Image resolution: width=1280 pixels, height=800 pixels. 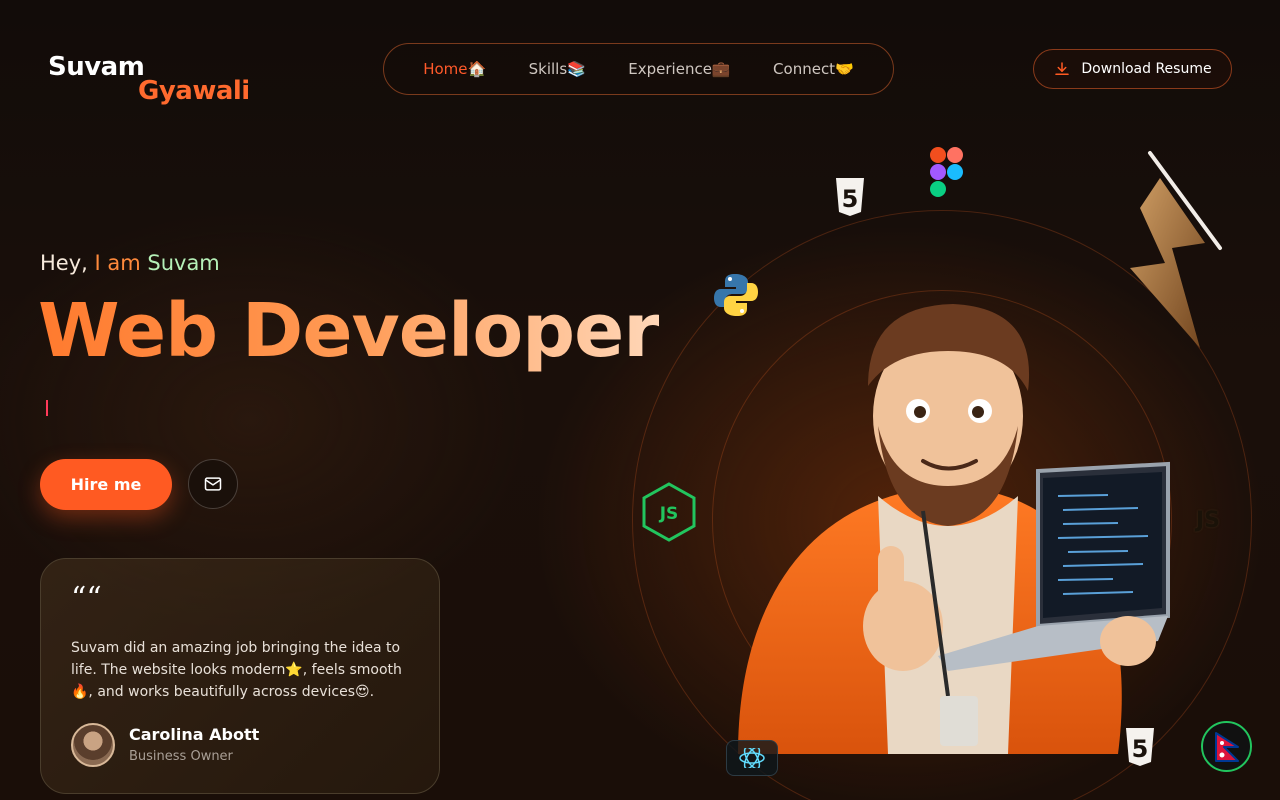 I want to click on html5-glyph-bottom: 5, so click(x=1140, y=749).